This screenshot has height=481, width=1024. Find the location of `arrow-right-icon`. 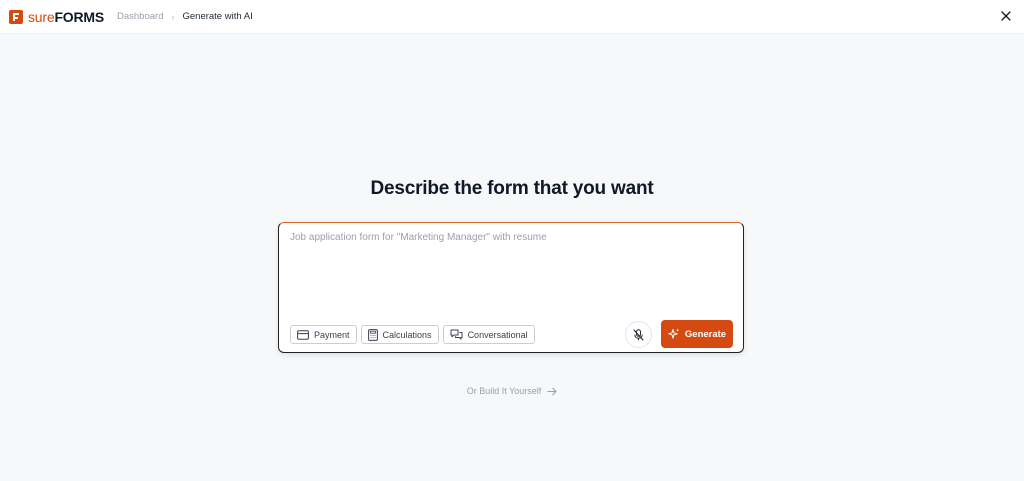

arrow-right-icon is located at coordinates (552, 391).